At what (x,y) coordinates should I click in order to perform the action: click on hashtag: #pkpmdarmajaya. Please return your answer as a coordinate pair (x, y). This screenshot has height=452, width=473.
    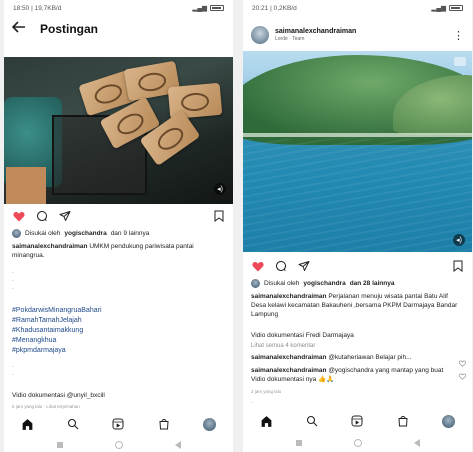
    Looking at the image, I should click on (57, 351).